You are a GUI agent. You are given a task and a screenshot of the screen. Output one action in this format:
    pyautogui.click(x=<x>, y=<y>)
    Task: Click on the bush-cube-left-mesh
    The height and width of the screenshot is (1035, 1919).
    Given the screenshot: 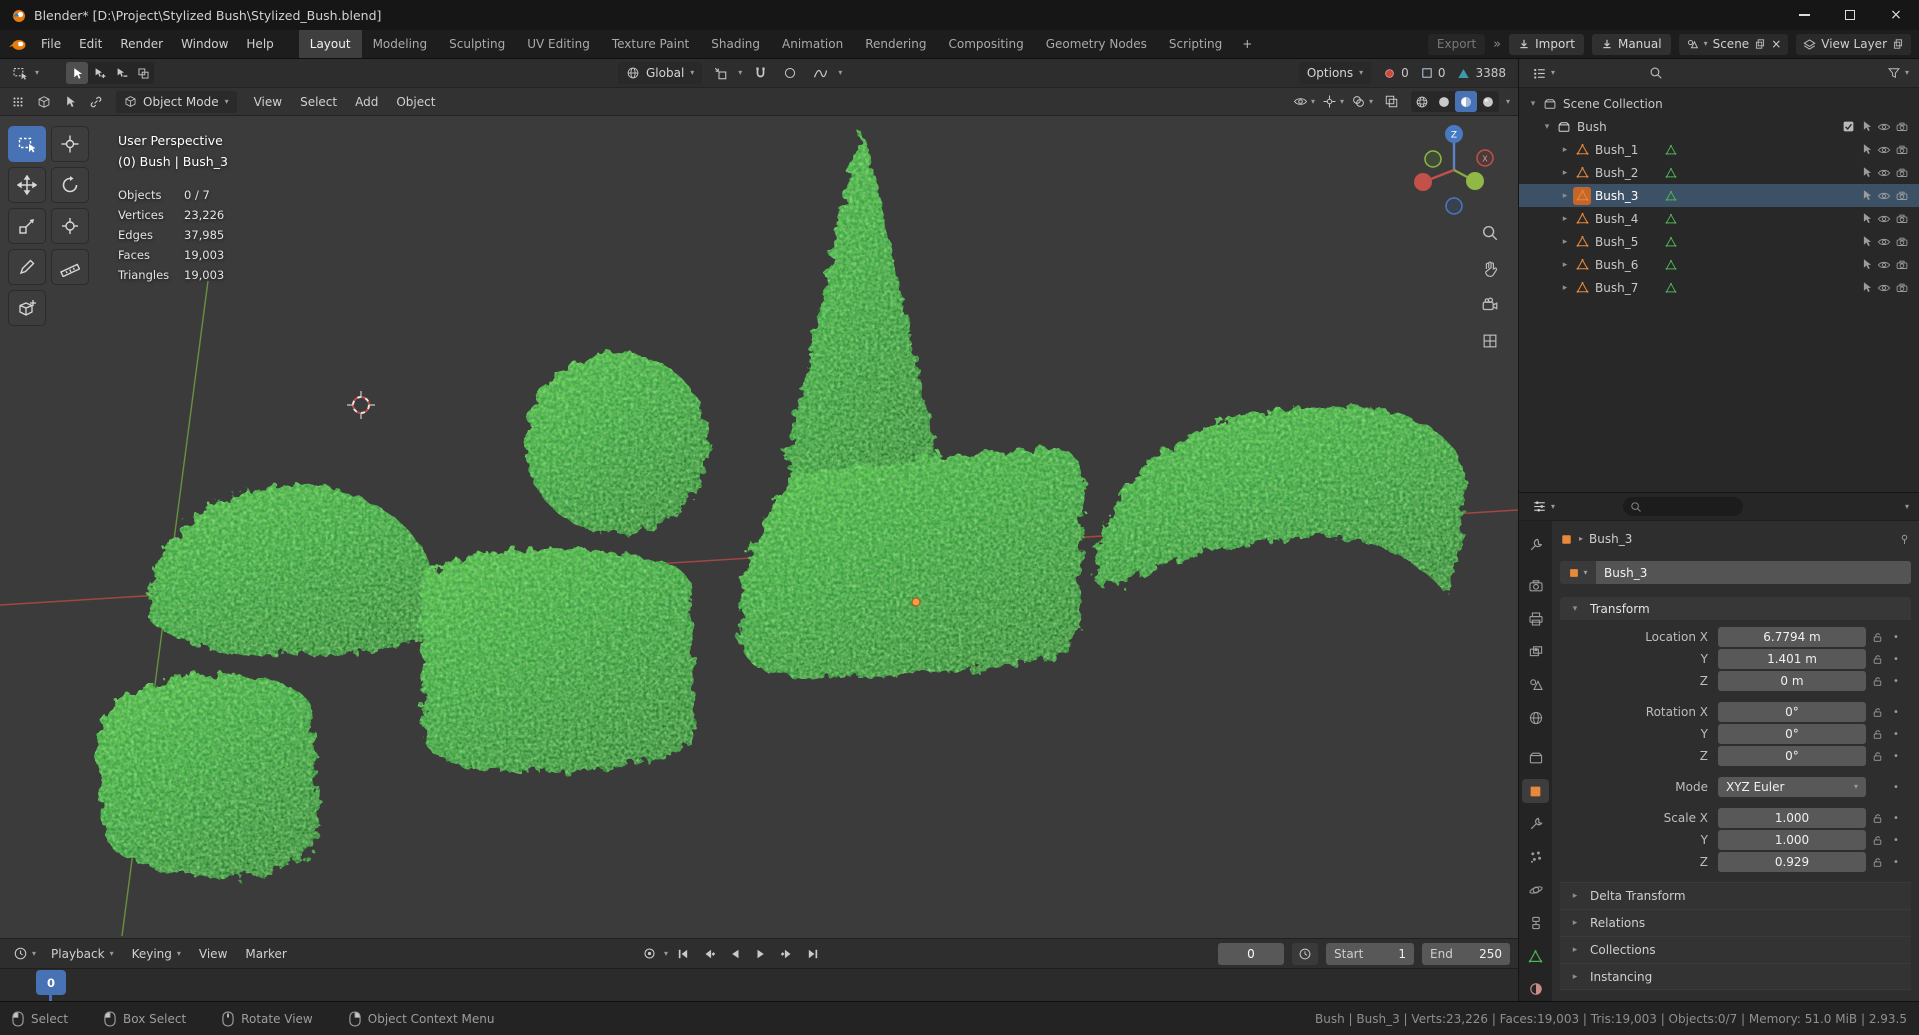 What is the action you would take?
    pyautogui.click(x=209, y=776)
    